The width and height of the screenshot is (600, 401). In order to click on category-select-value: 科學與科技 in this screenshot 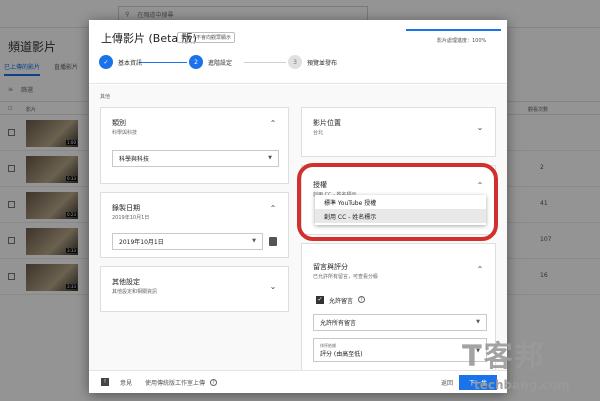, I will do `click(134, 159)`.